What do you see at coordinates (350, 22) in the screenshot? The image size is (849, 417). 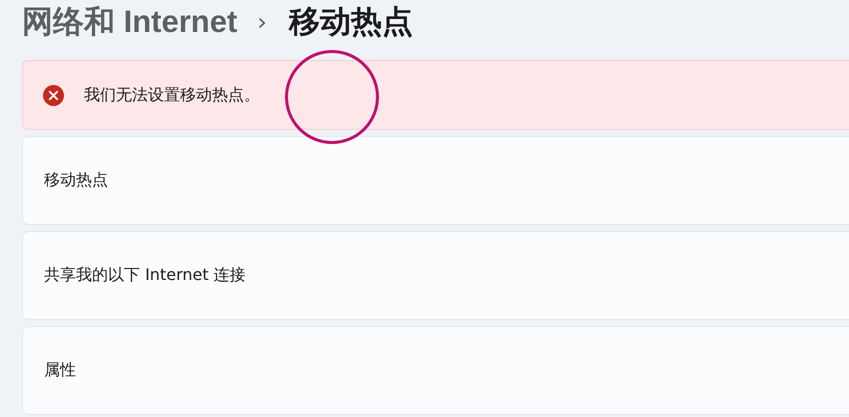 I see `page-title: 移动热点` at bounding box center [350, 22].